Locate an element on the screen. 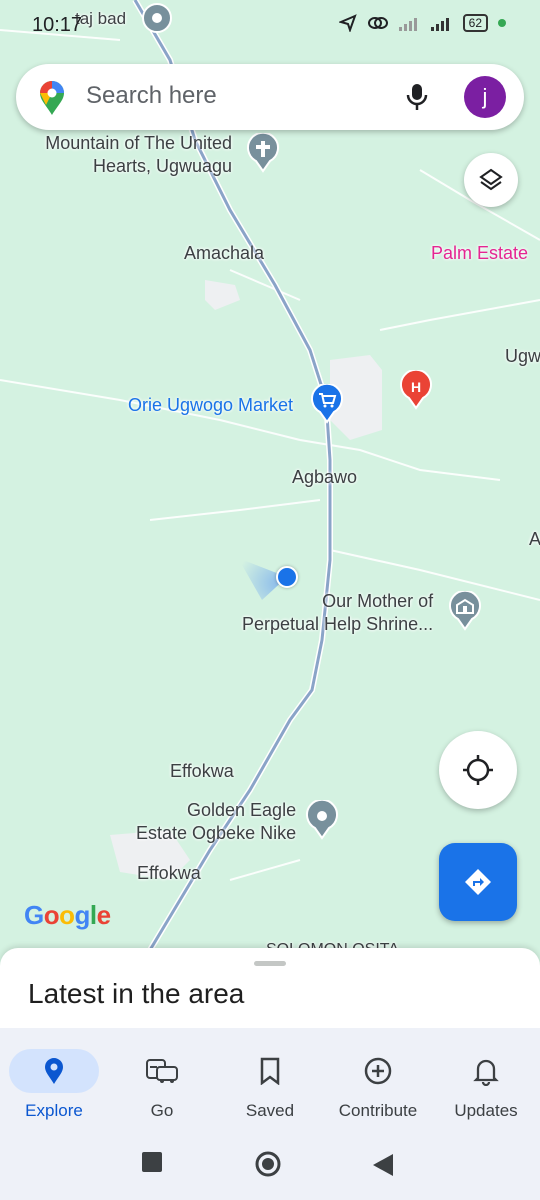  back-triangle-icon is located at coordinates (383, 1165).